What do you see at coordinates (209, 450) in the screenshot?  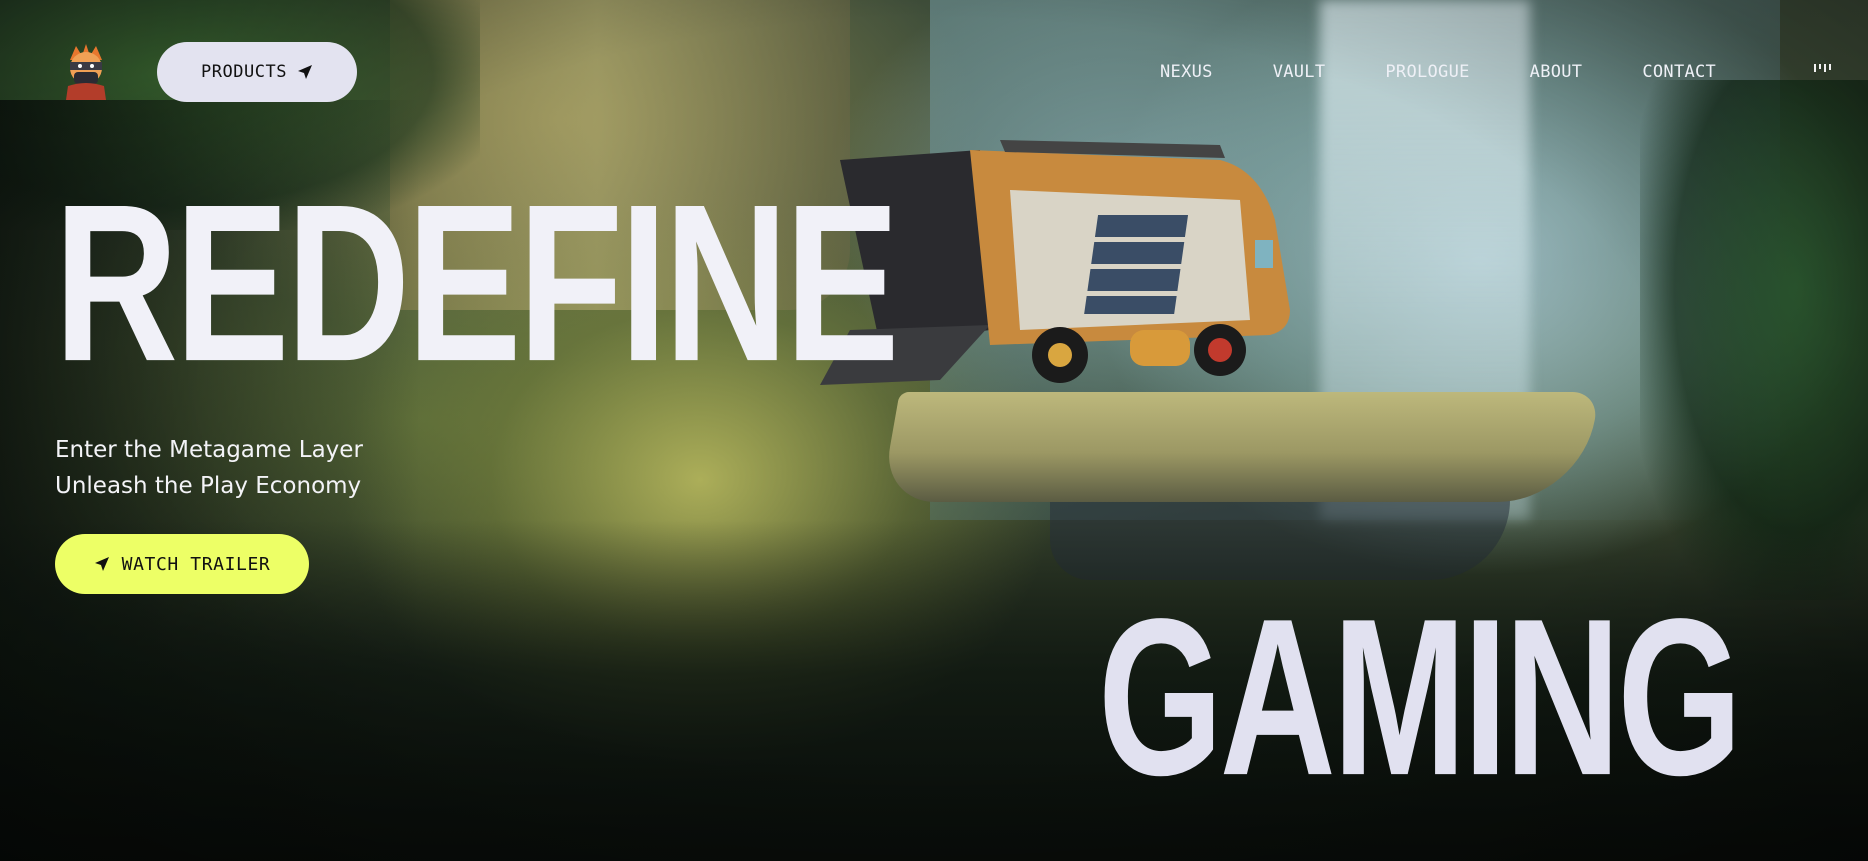 I see `hero-subtitle-line-1: Enter the Metagame Layer` at bounding box center [209, 450].